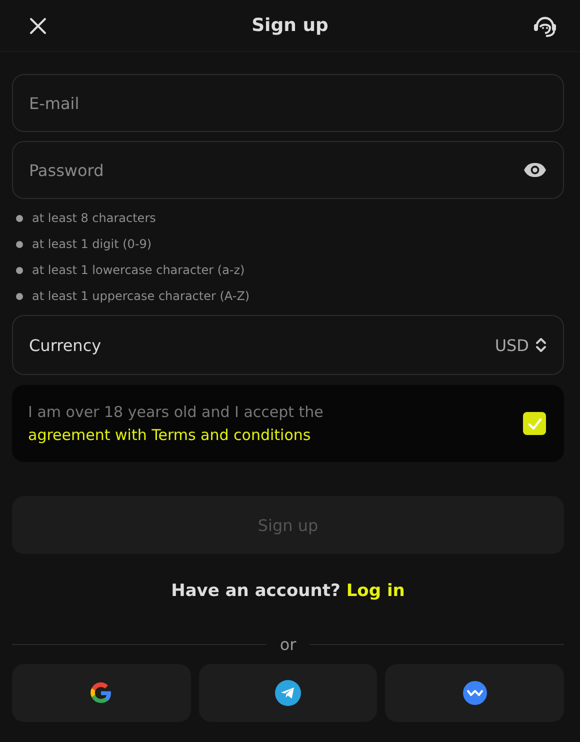 Image resolution: width=580 pixels, height=742 pixels. Describe the element at coordinates (169, 435) in the screenshot. I see `terms-link: agreement with Terms and conditions` at that location.